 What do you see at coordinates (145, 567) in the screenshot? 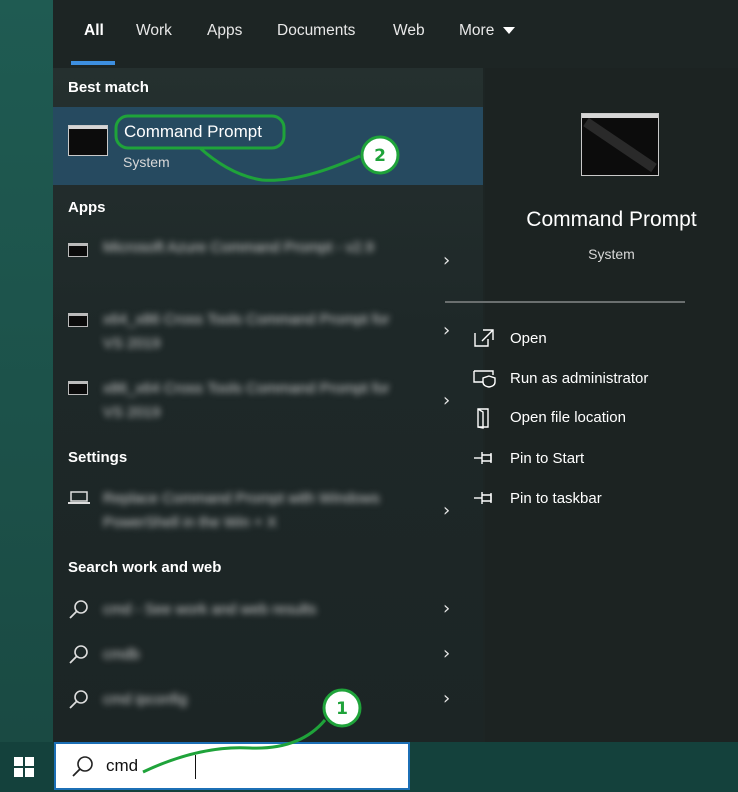
I see `section-search-web: Search work and web` at bounding box center [145, 567].